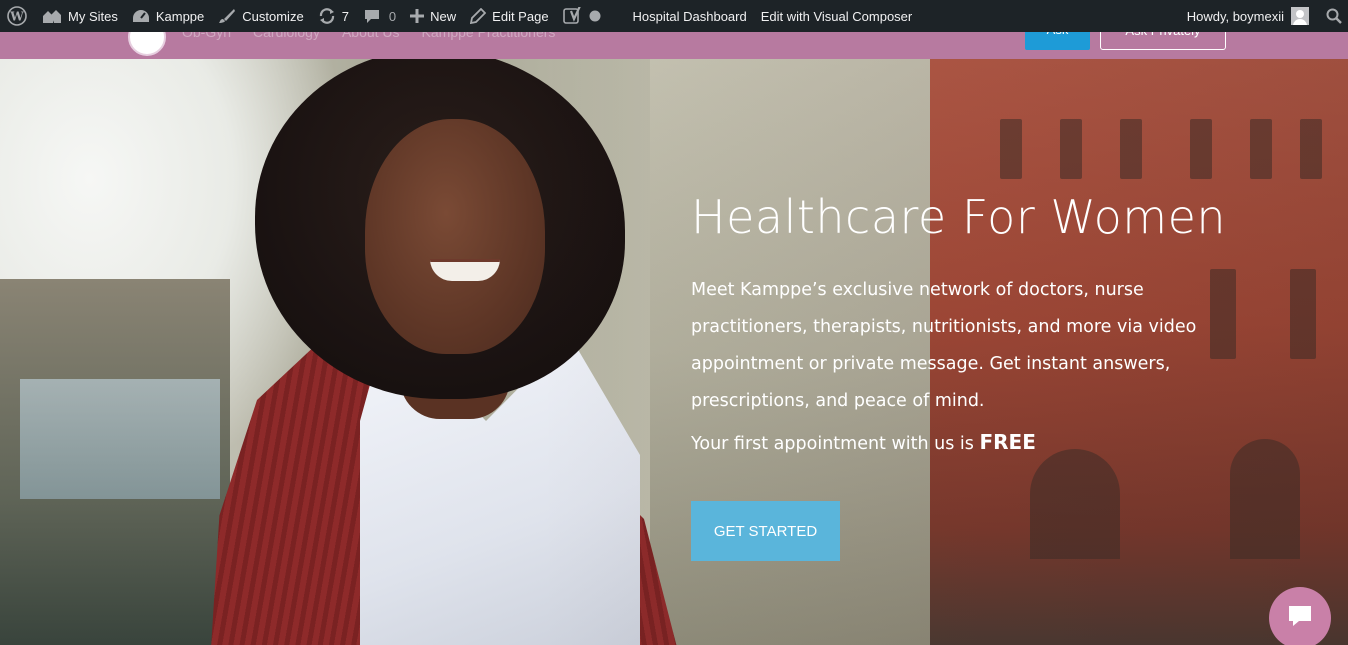 Image resolution: width=1348 pixels, height=645 pixels. I want to click on my-sites-label: My Sites, so click(93, 16).